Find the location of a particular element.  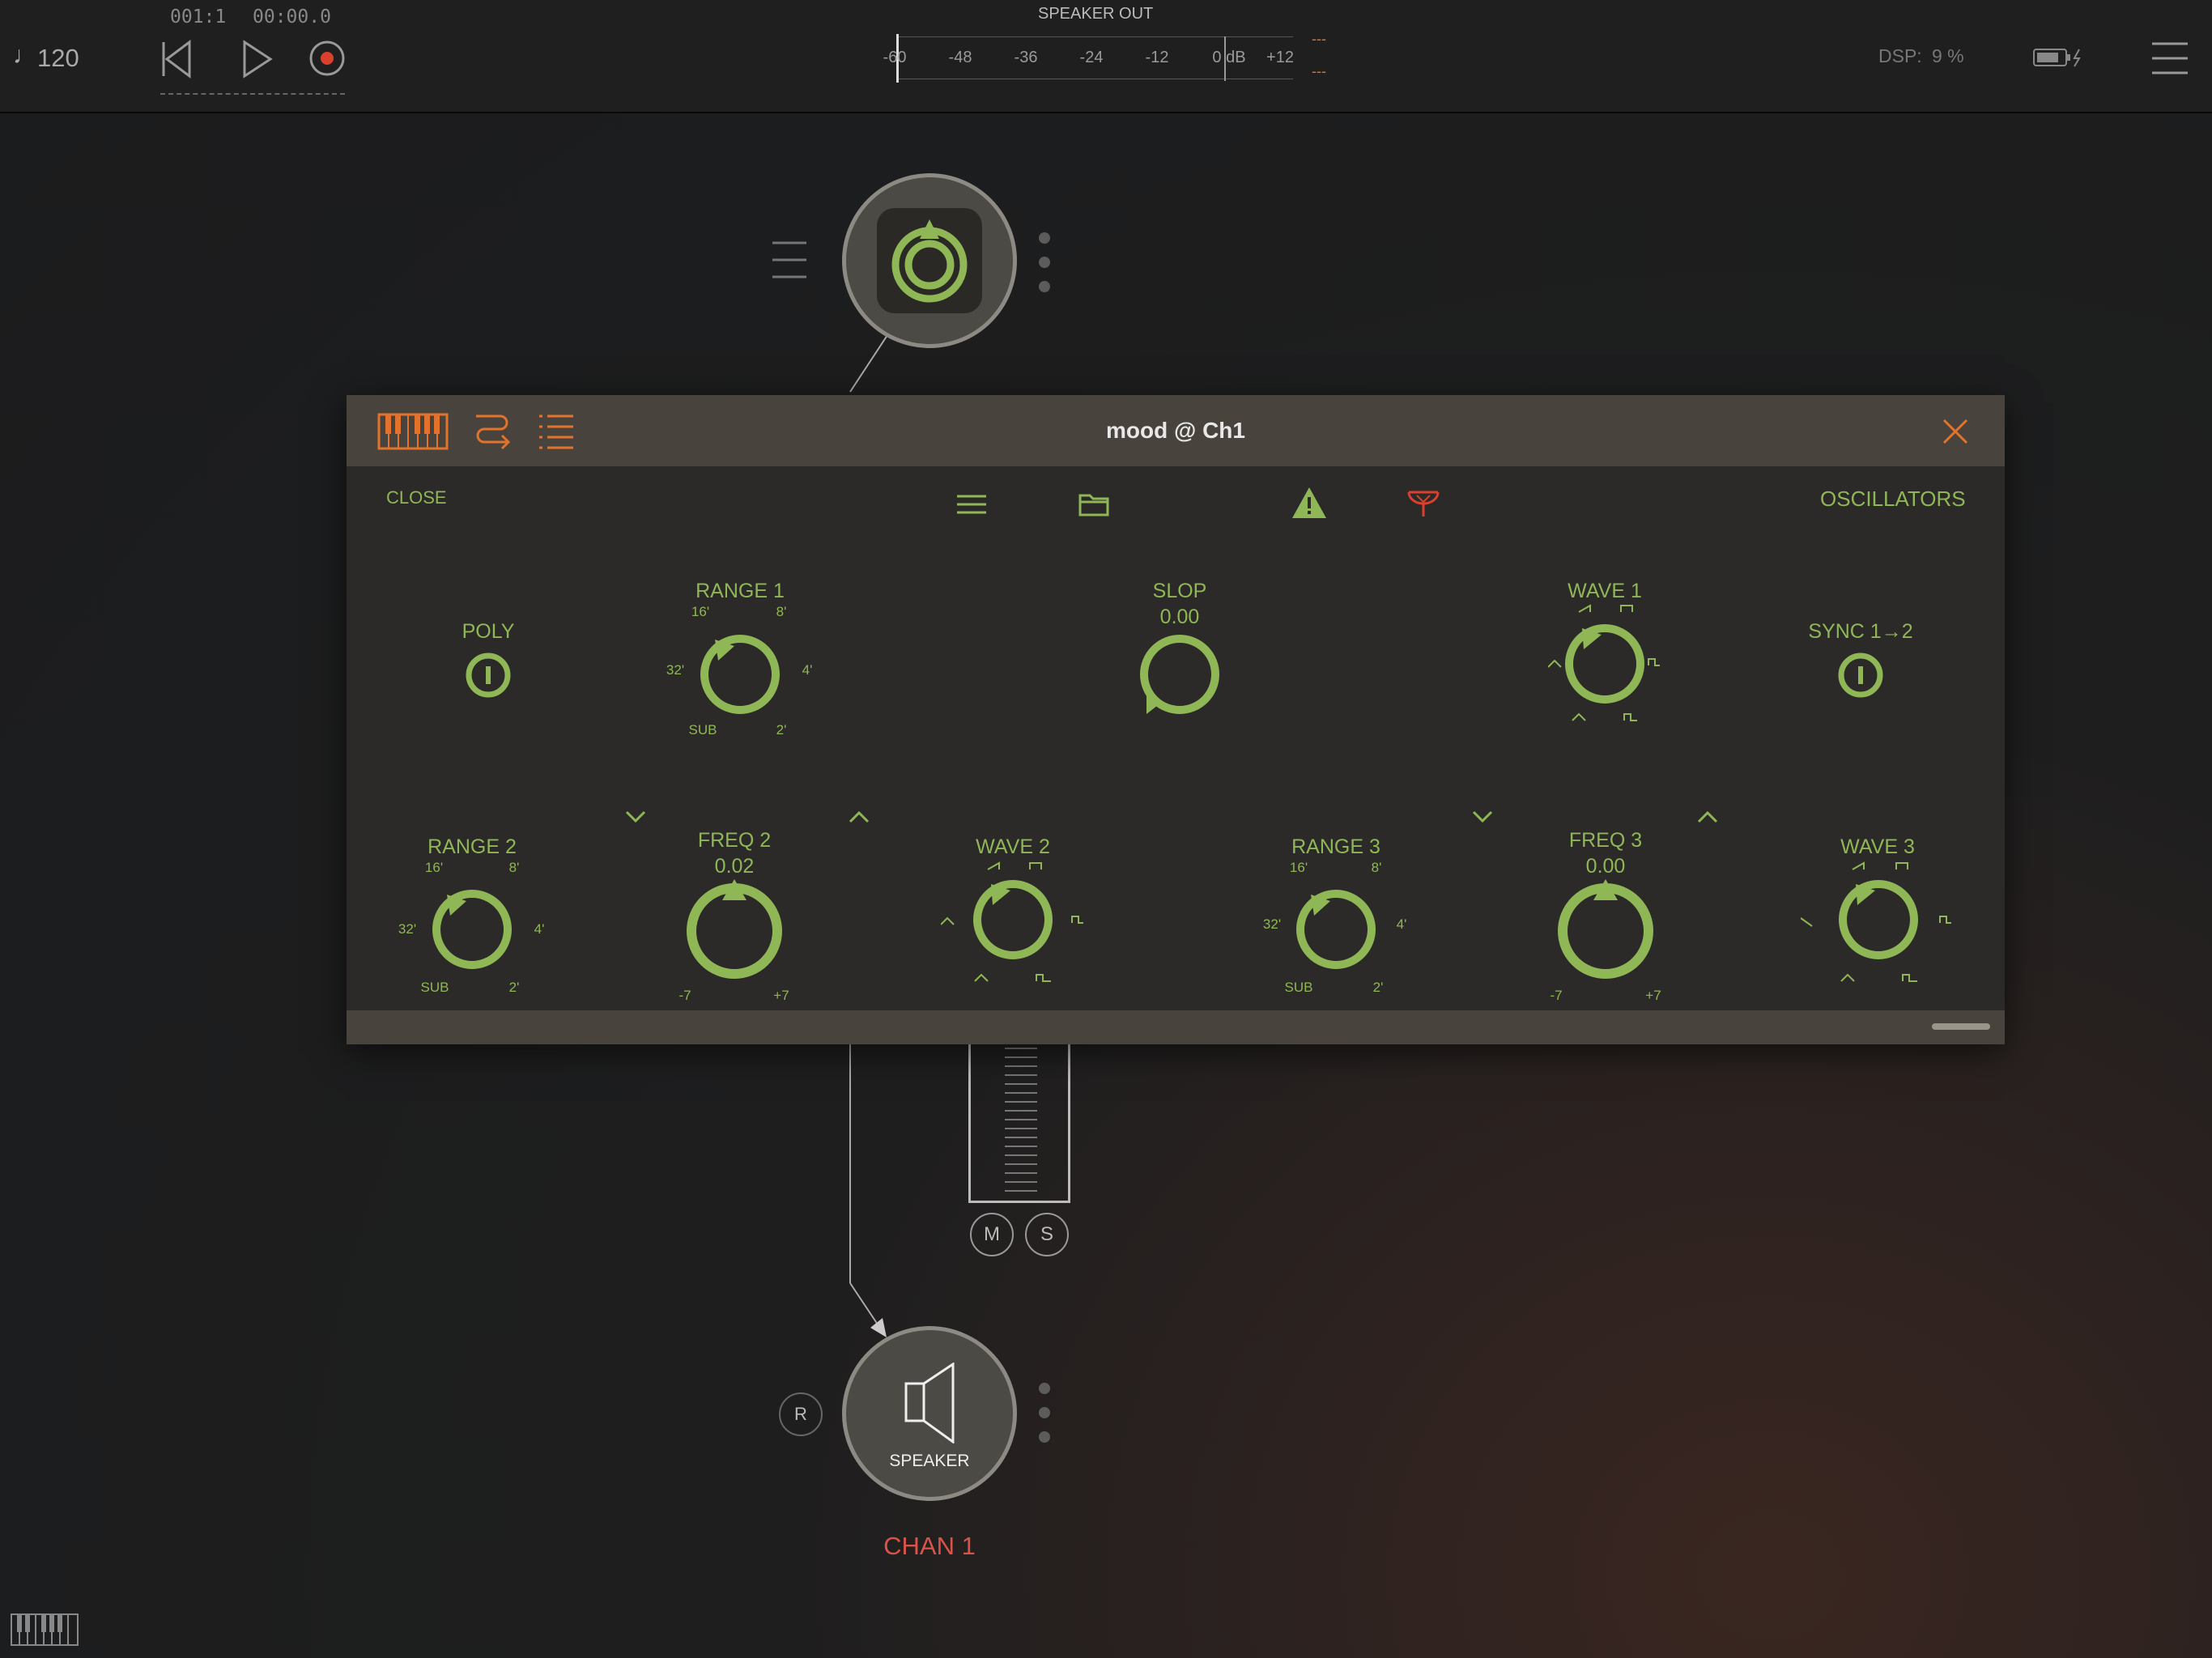

range1-mark: 16' is located at coordinates (701, 611).